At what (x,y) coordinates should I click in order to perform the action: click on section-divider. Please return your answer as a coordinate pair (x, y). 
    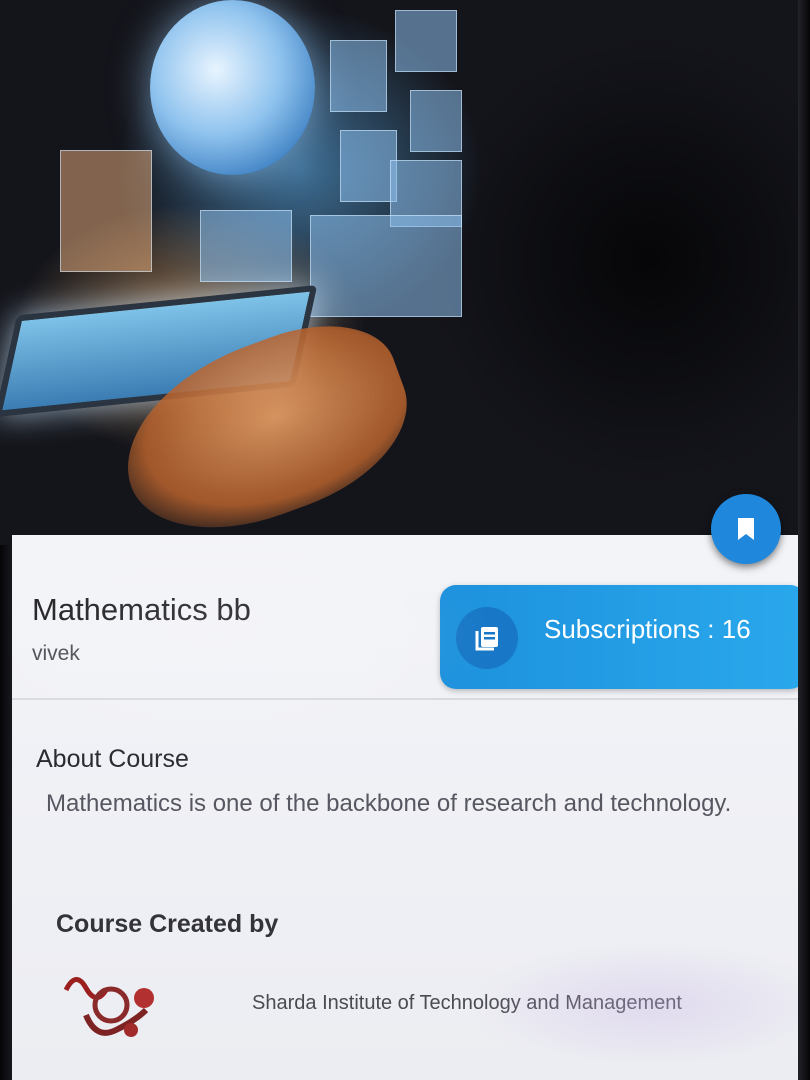
    Looking at the image, I should click on (411, 699).